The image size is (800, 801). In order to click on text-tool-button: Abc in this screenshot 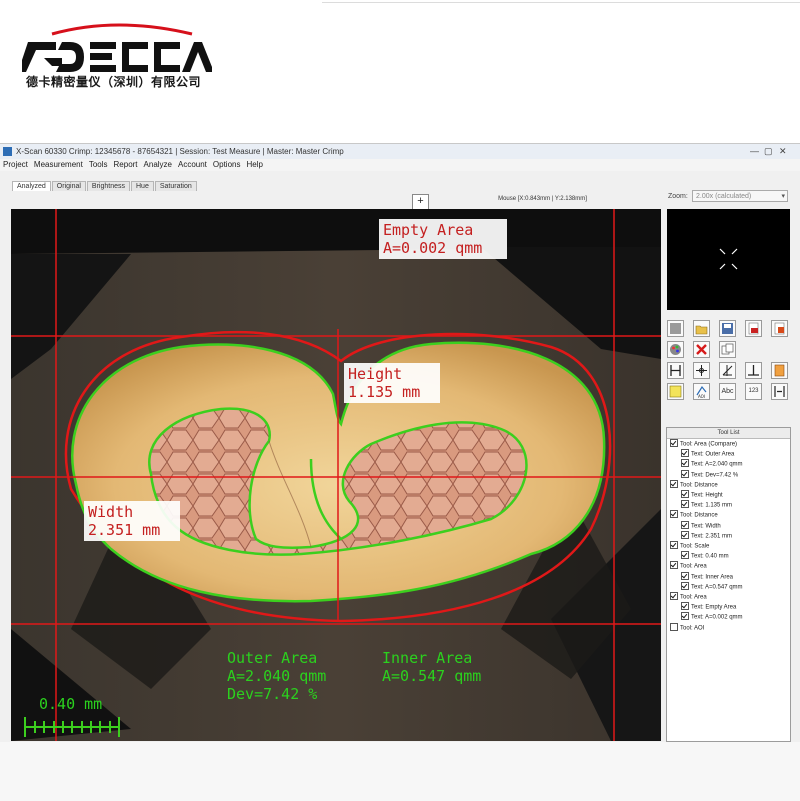, I will do `click(727, 391)`.